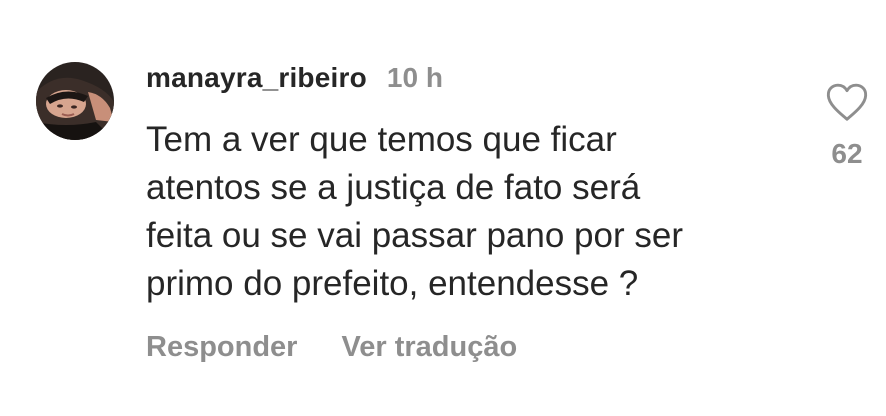 The width and height of the screenshot is (886, 416). I want to click on avatar-image, so click(75, 101).